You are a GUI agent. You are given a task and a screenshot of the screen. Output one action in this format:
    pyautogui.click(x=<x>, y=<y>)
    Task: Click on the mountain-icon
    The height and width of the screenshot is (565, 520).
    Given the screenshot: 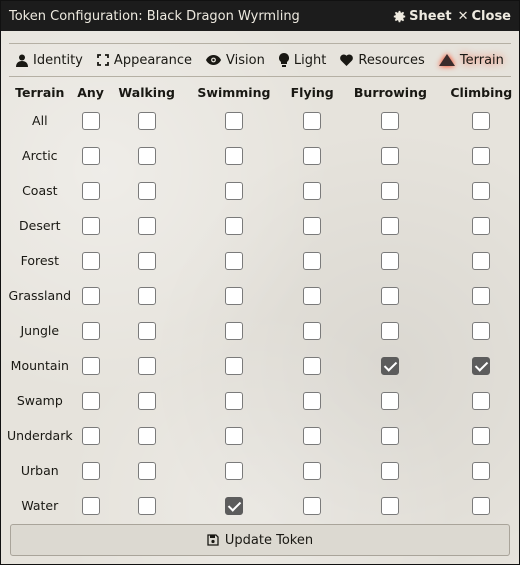 What is the action you would take?
    pyautogui.click(x=446, y=60)
    